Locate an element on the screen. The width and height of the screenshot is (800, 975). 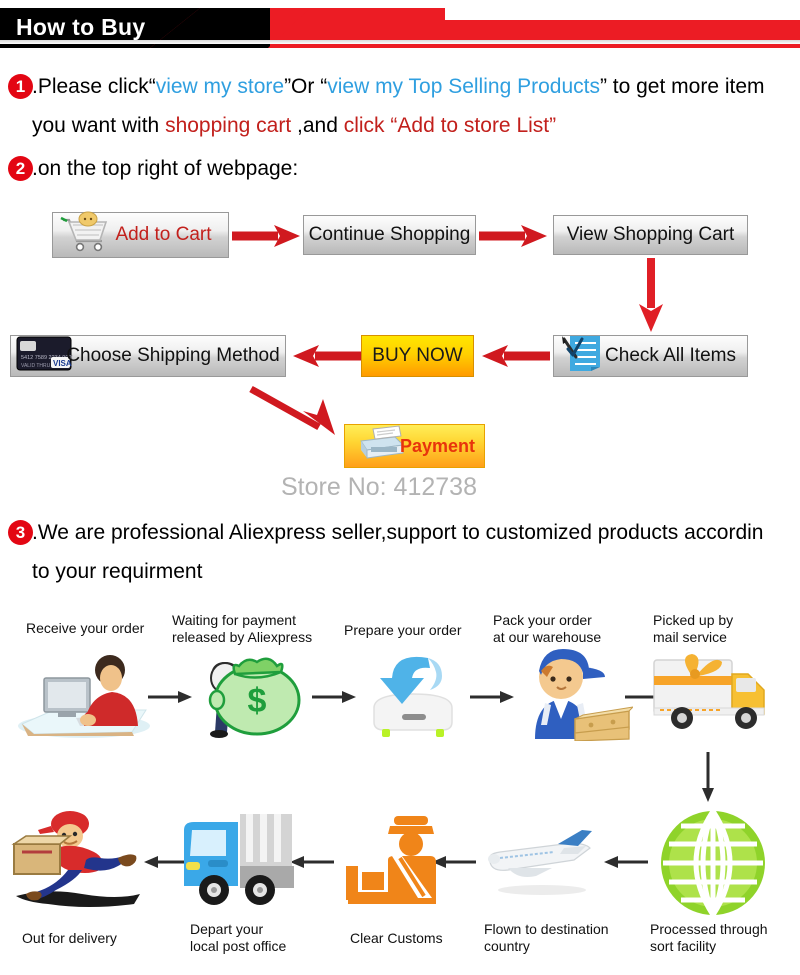
check-all-items-label: Check All Items is located at coordinates (670, 355).